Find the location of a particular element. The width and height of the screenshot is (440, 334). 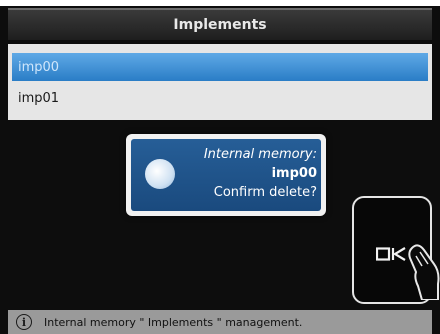

dialog-body: Internal memory: imp00 Confirm delete? is located at coordinates (226, 175).